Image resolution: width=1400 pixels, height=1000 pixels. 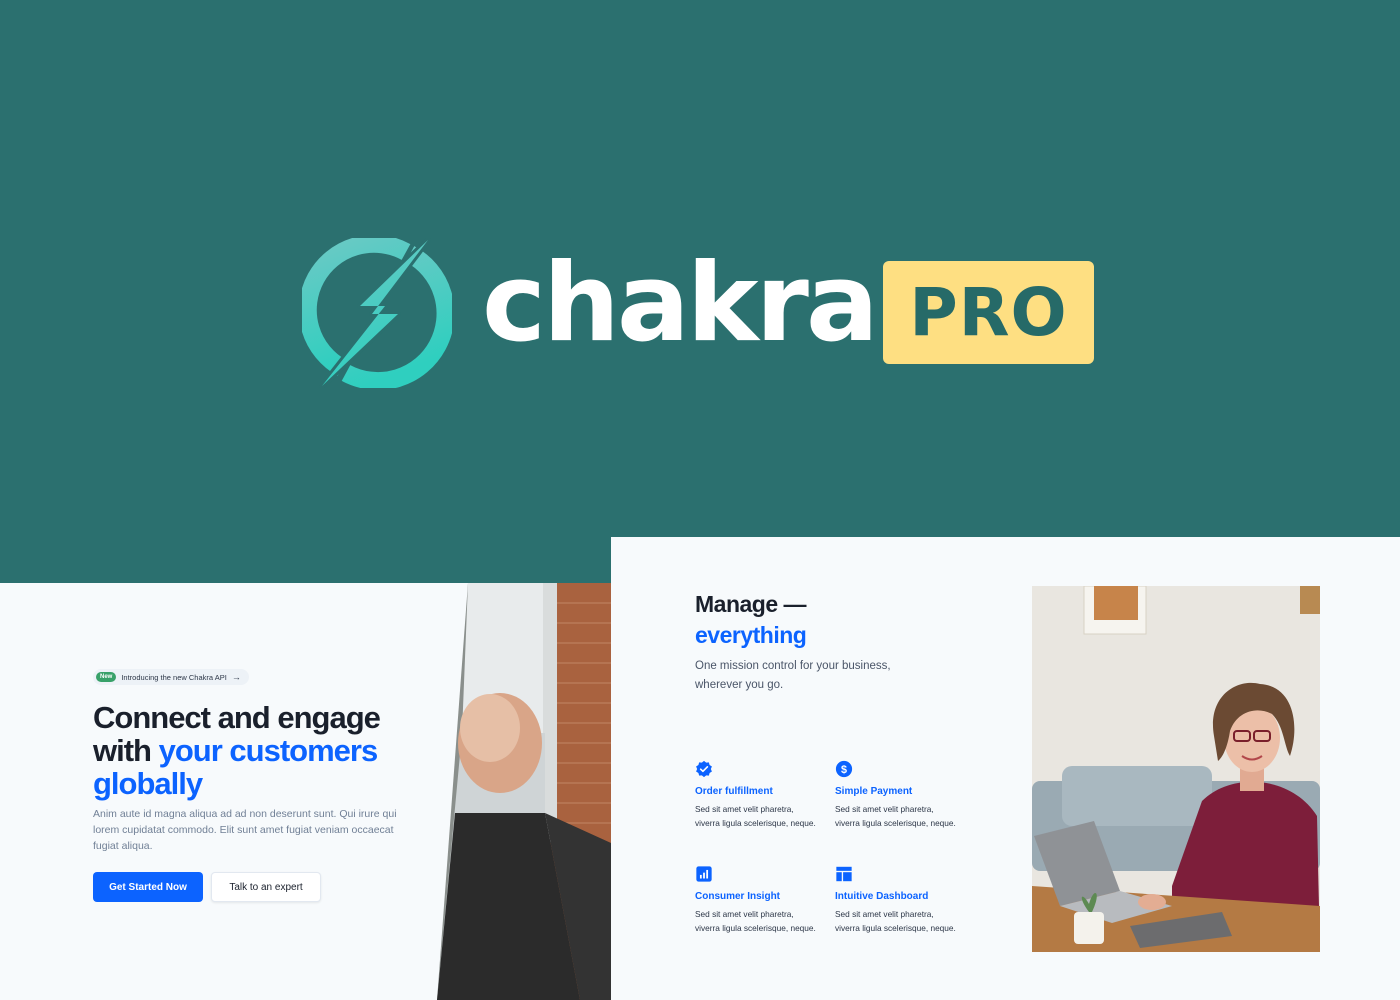 What do you see at coordinates (106, 677) in the screenshot?
I see `new-tag-badge: New` at bounding box center [106, 677].